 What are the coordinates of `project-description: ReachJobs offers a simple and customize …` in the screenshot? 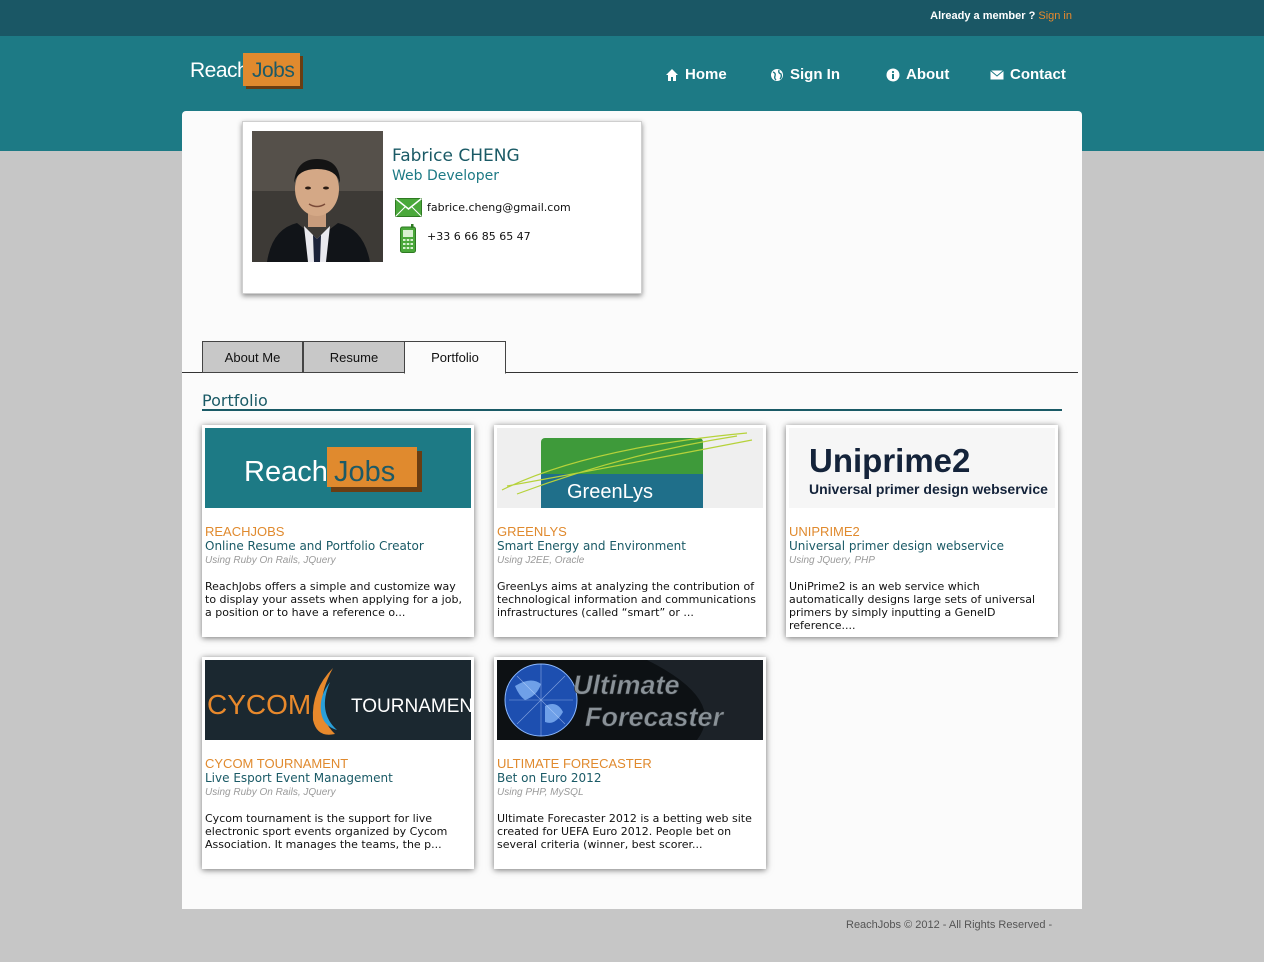 It's located at (333, 599).